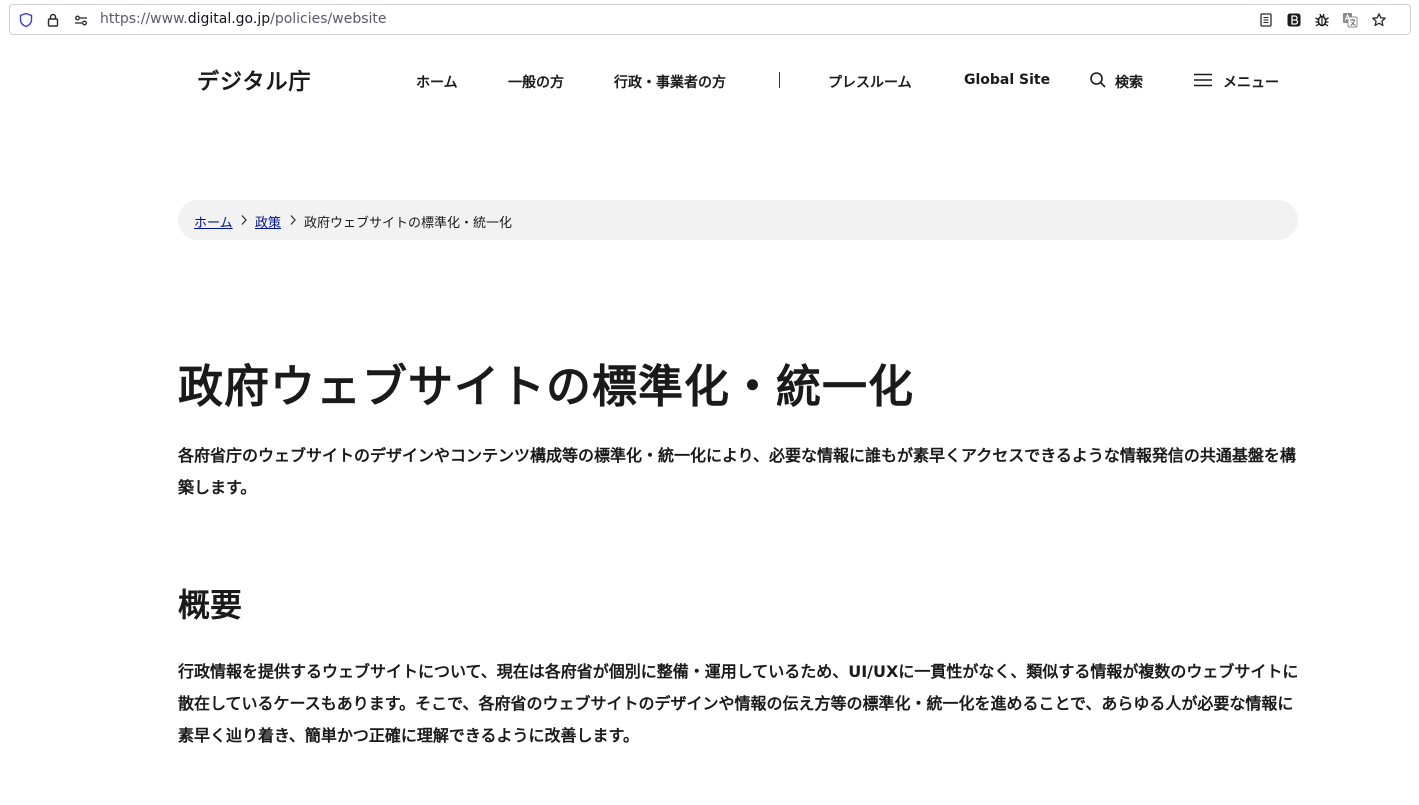 The width and height of the screenshot is (1419, 805). I want to click on nav-global-site: Global Site, so click(1007, 80).